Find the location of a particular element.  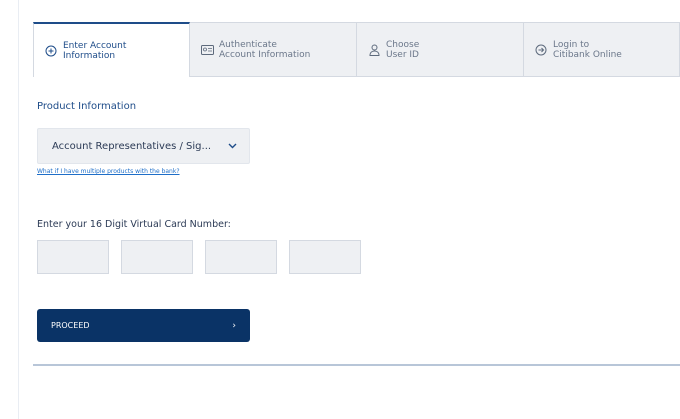

step-label: Enter Account Information is located at coordinates (95, 50).